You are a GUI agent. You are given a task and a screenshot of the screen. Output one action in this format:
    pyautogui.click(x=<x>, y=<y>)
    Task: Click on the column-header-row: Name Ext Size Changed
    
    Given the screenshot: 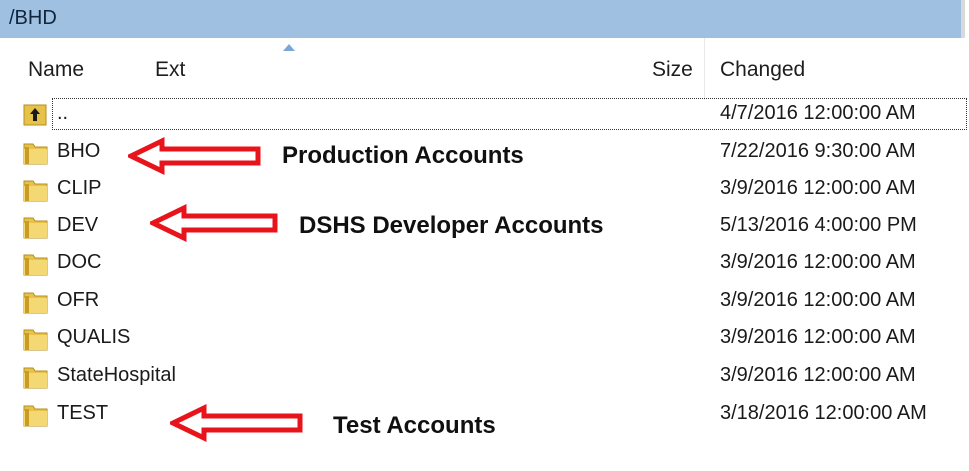 What is the action you would take?
    pyautogui.click(x=484, y=69)
    